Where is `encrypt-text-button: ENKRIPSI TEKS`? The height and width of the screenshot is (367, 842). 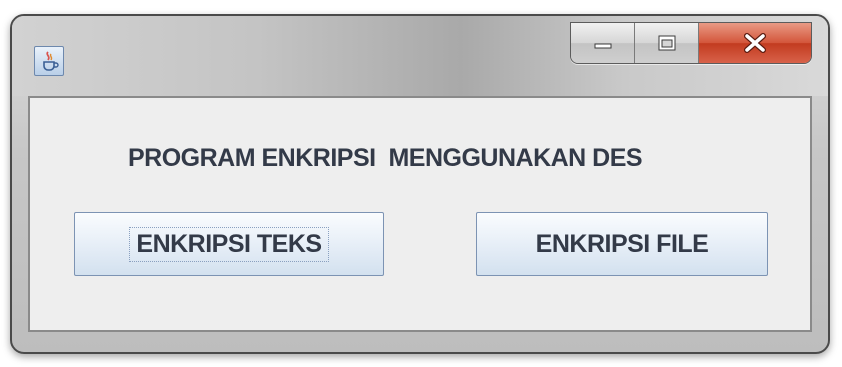 encrypt-text-button: ENKRIPSI TEKS is located at coordinates (229, 244).